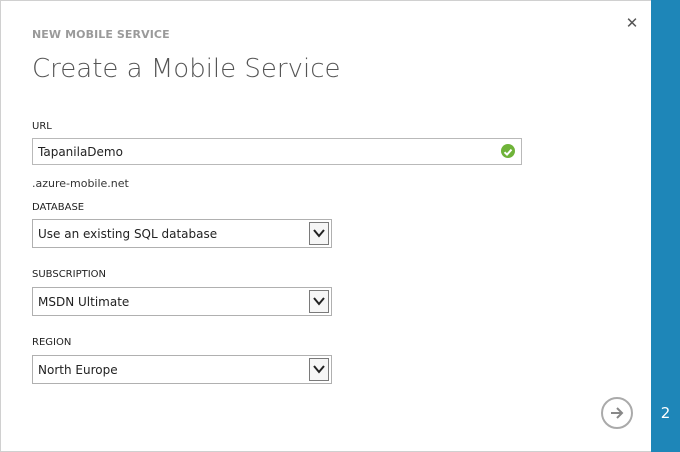 This screenshot has width=680, height=452. What do you see at coordinates (42, 126) in the screenshot?
I see `url-label: URL` at bounding box center [42, 126].